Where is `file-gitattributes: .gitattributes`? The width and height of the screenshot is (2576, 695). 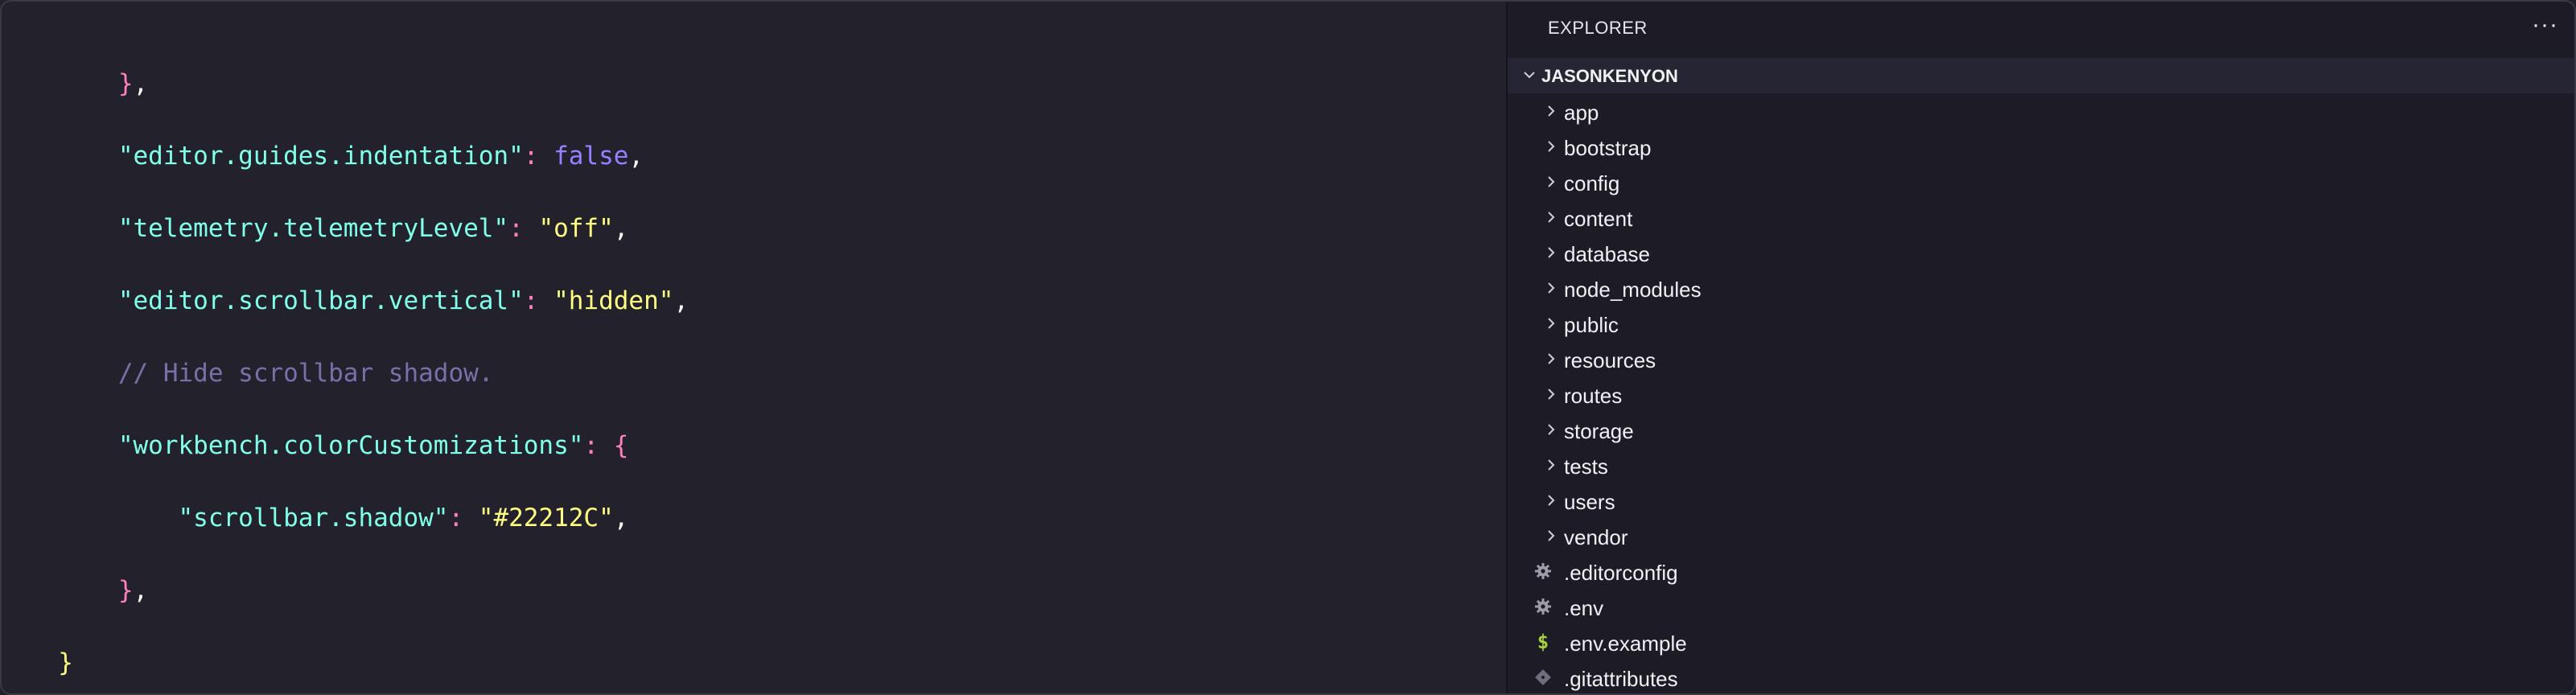
file-gitattributes: .gitattributes is located at coordinates (2041, 676).